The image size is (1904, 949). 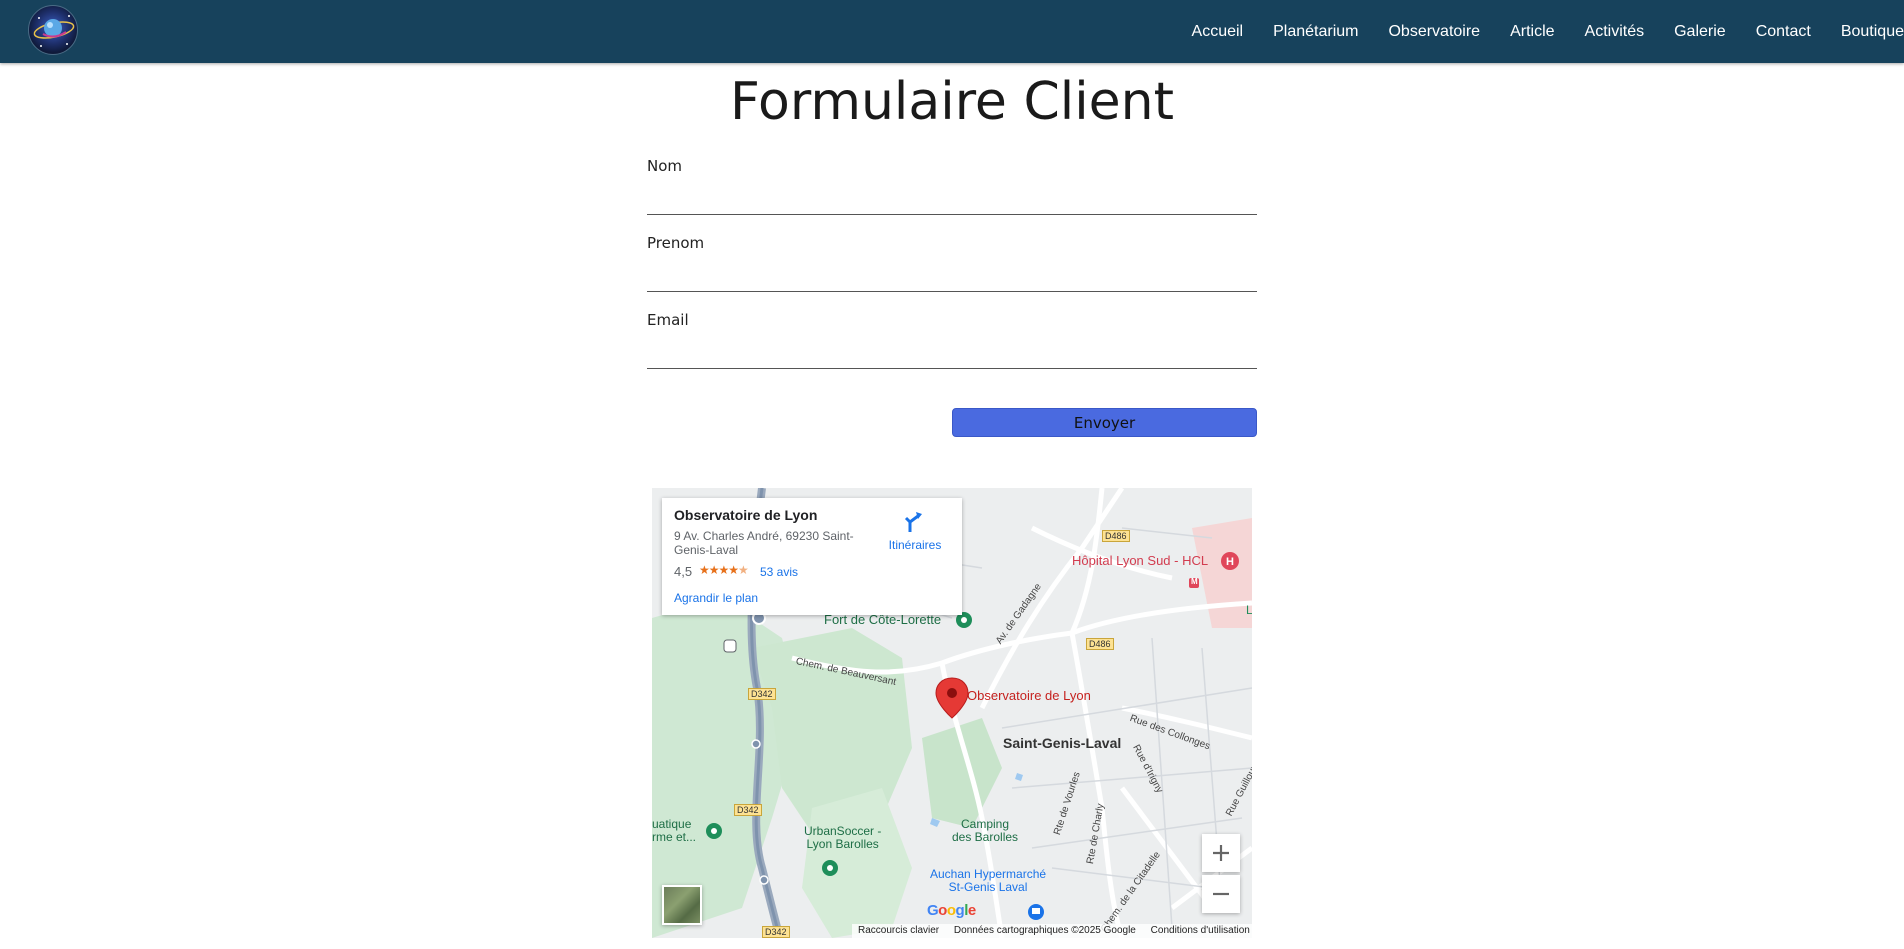 I want to click on map-label-camping: Camping des Barolles, so click(x=985, y=830).